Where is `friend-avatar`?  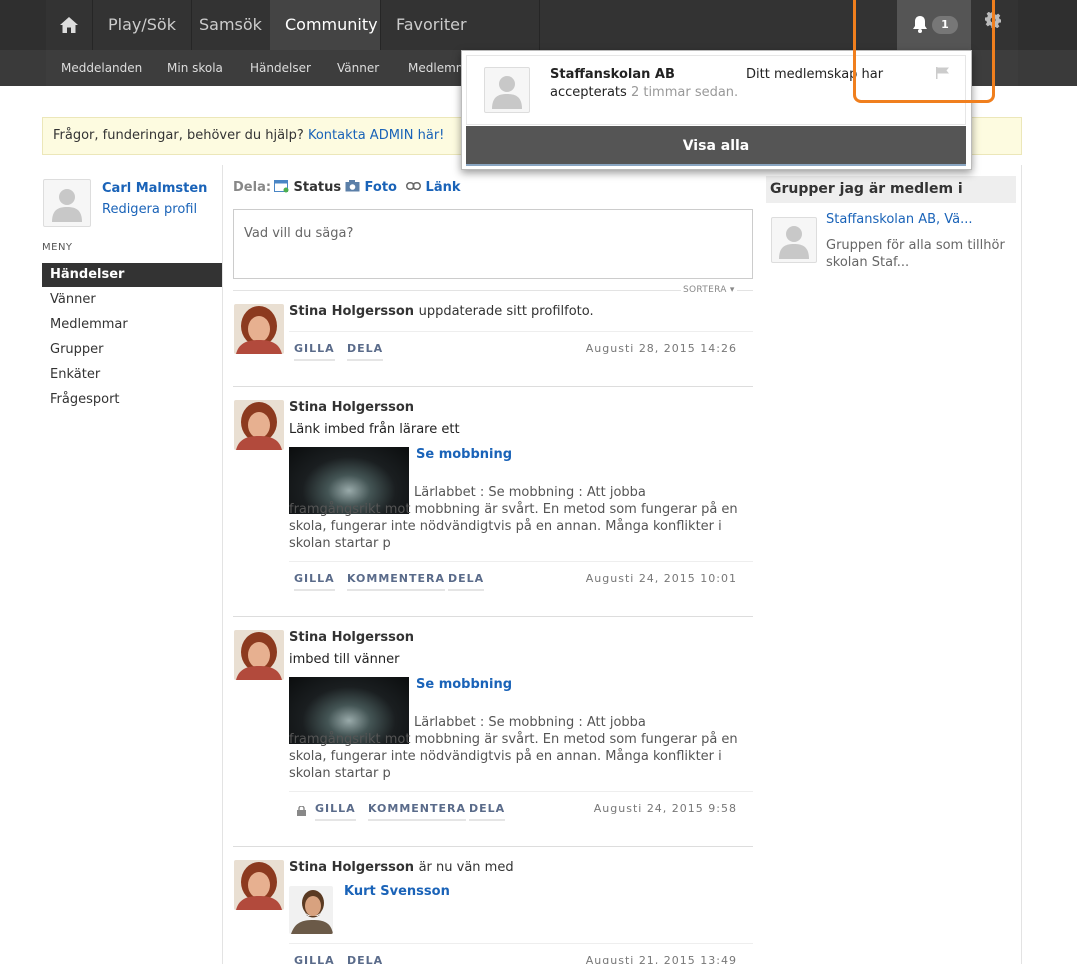
friend-avatar is located at coordinates (311, 910).